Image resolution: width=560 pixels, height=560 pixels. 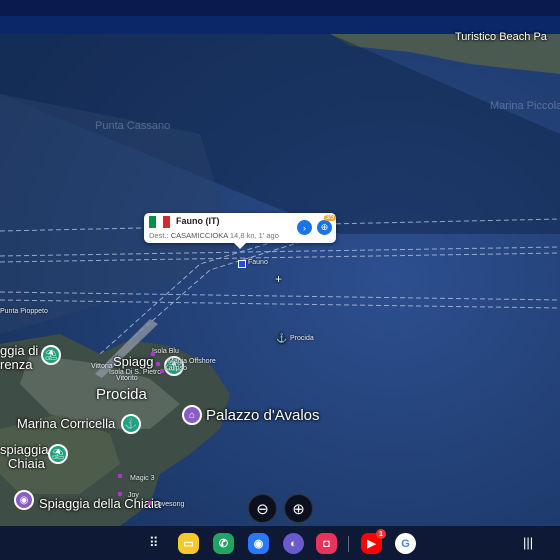 What do you see at coordinates (381, 534) in the screenshot?
I see `notification-badge: 1` at bounding box center [381, 534].